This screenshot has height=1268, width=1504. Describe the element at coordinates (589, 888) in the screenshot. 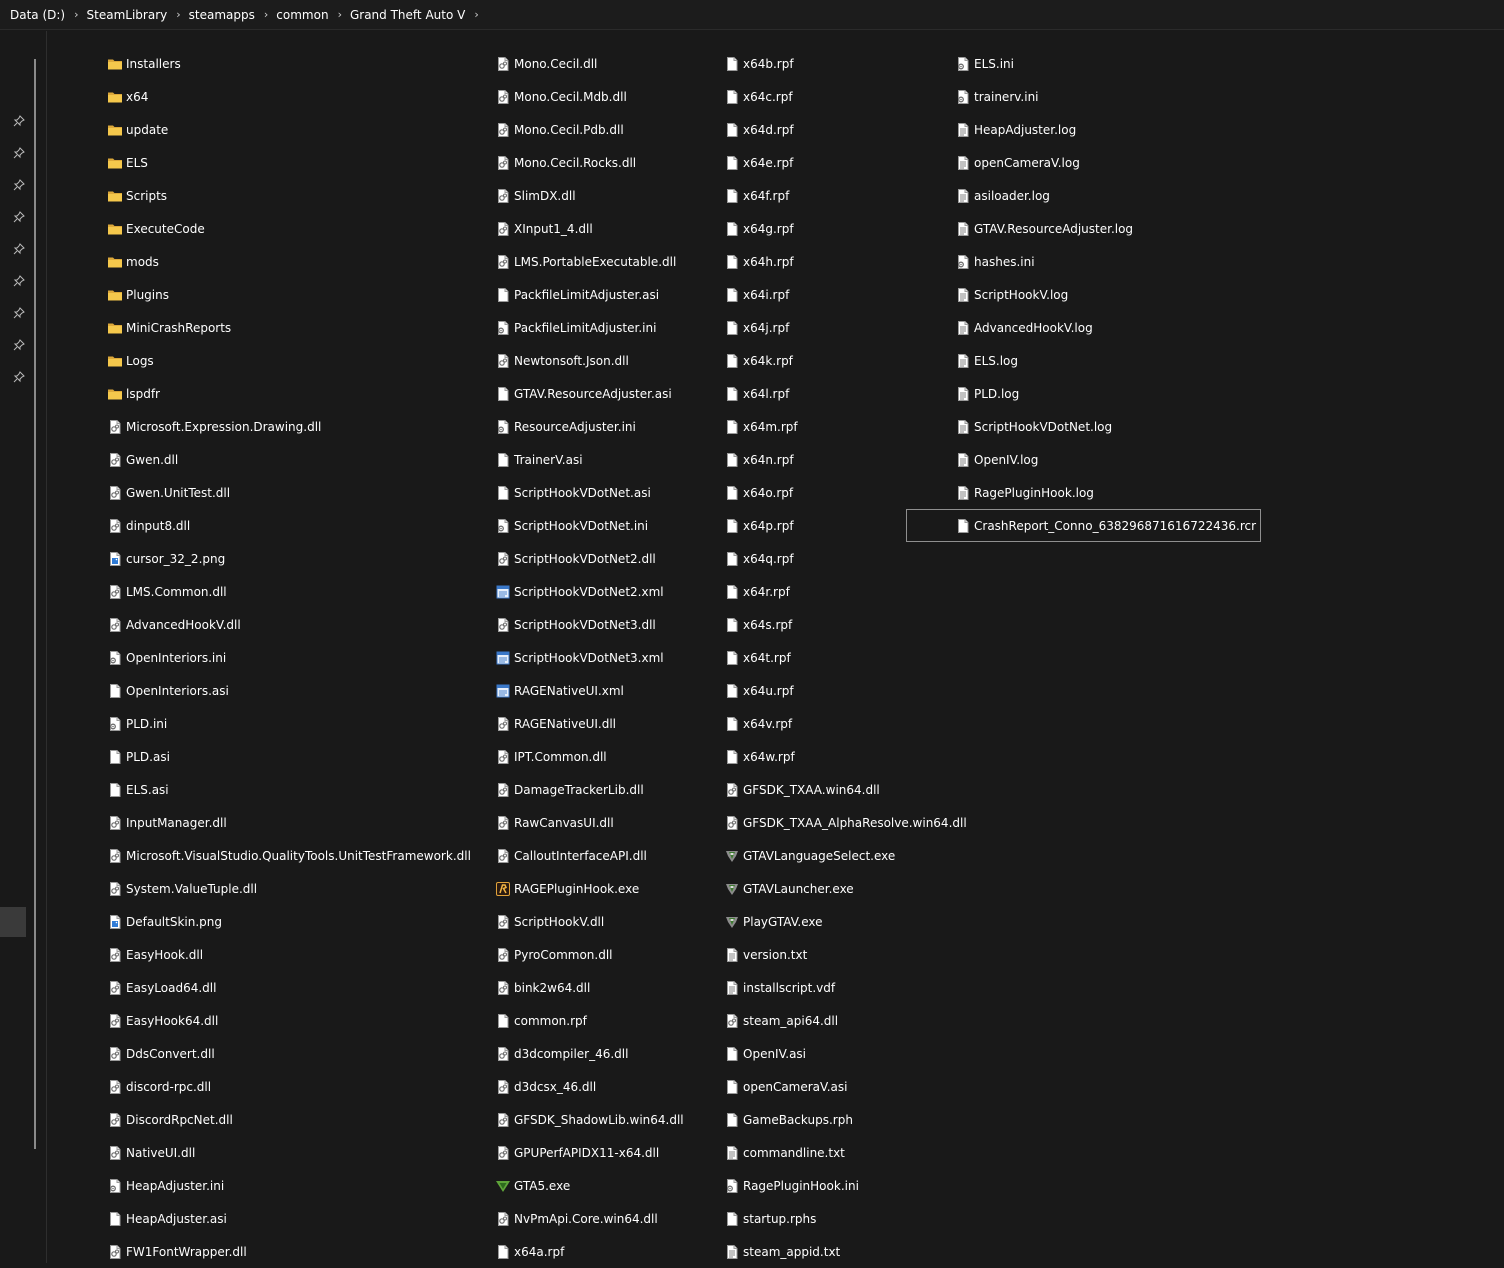

I see `file-item: RAGEPluginHook.exe` at that location.